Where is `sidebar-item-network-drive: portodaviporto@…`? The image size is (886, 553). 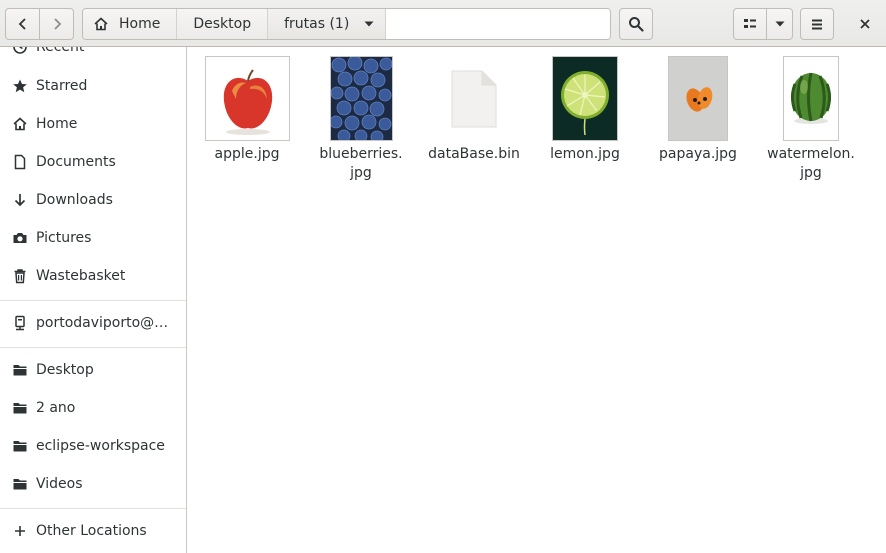
sidebar-item-network-drive: portodaviporto@… is located at coordinates (93, 323).